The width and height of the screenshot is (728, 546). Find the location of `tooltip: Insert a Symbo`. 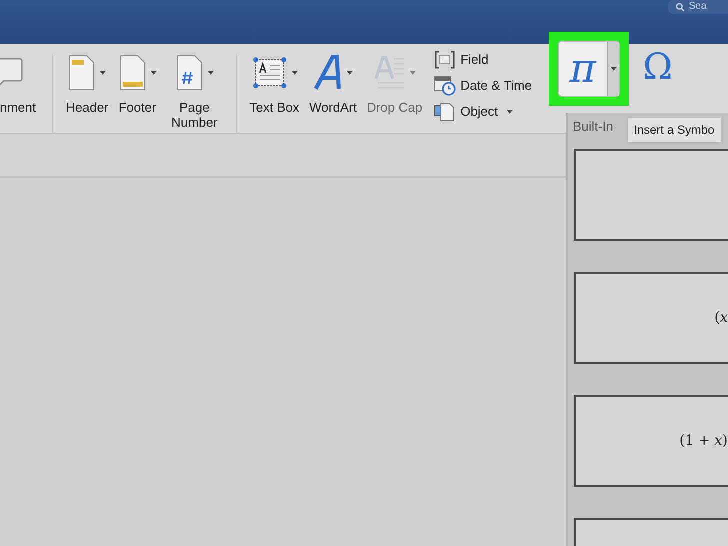

tooltip: Insert a Symbo is located at coordinates (674, 130).